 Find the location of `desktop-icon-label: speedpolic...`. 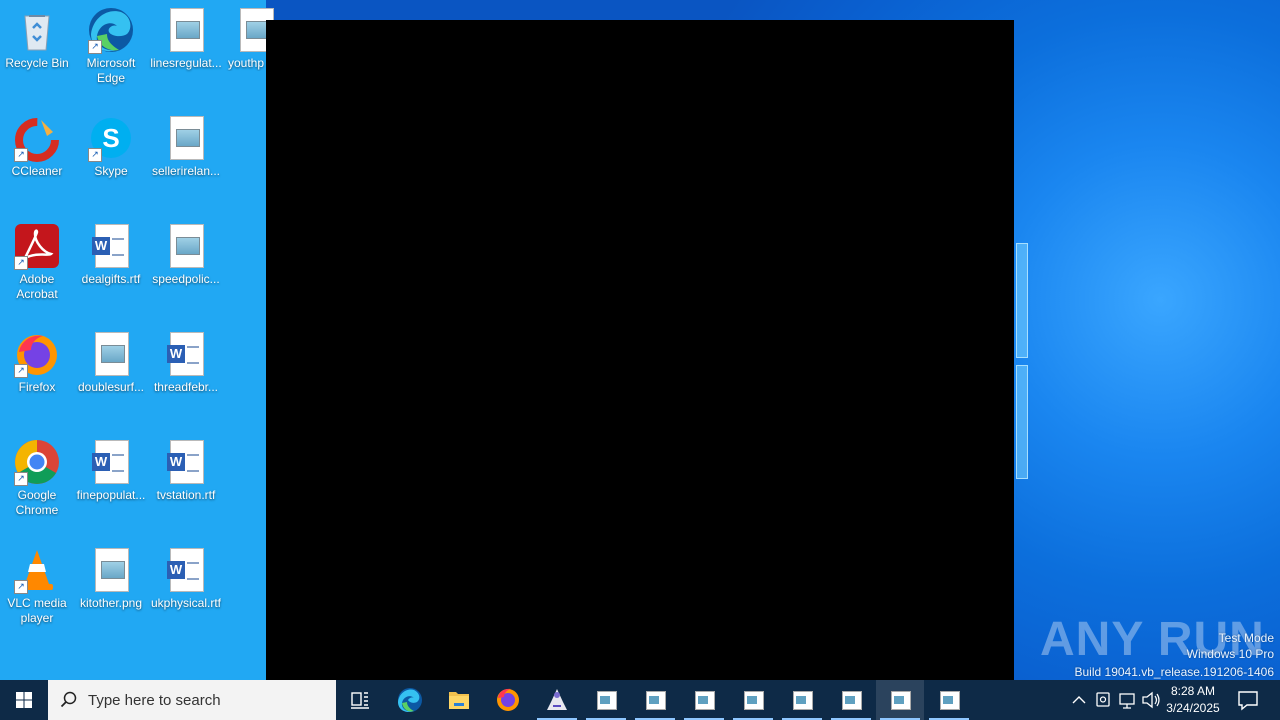

desktop-icon-label: speedpolic... is located at coordinates (186, 279).